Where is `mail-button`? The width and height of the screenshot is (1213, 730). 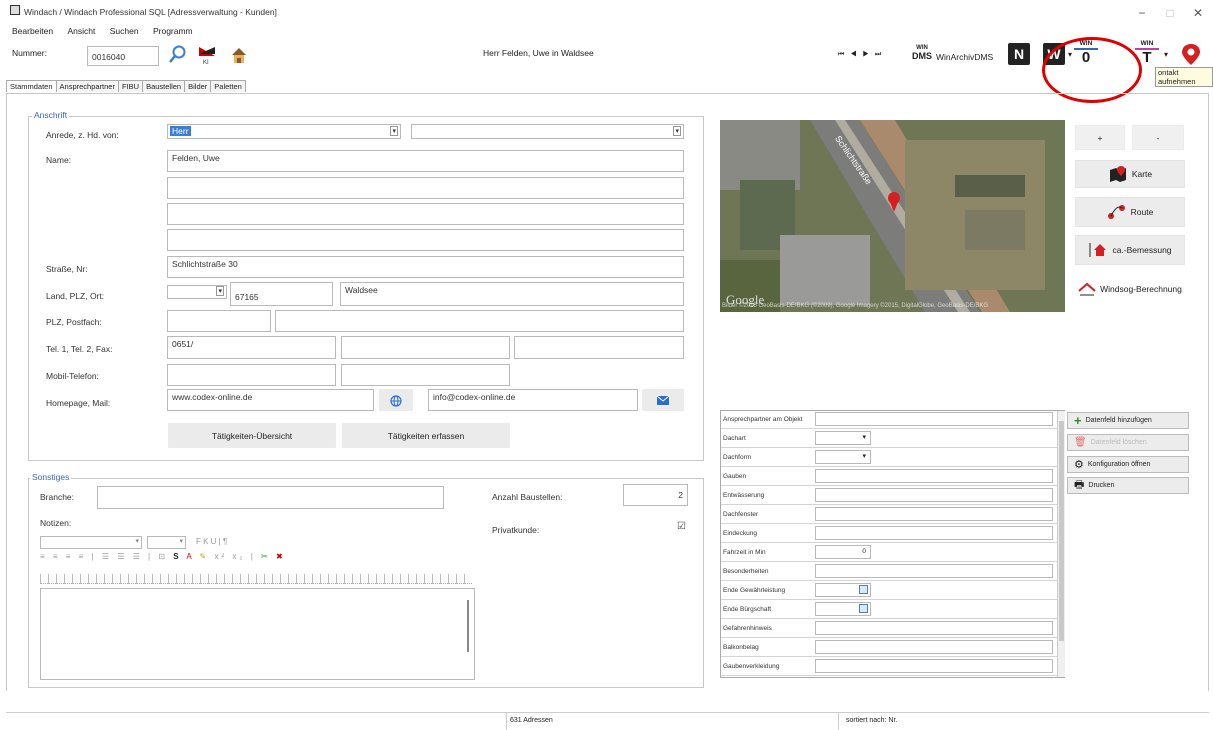 mail-button is located at coordinates (663, 400).